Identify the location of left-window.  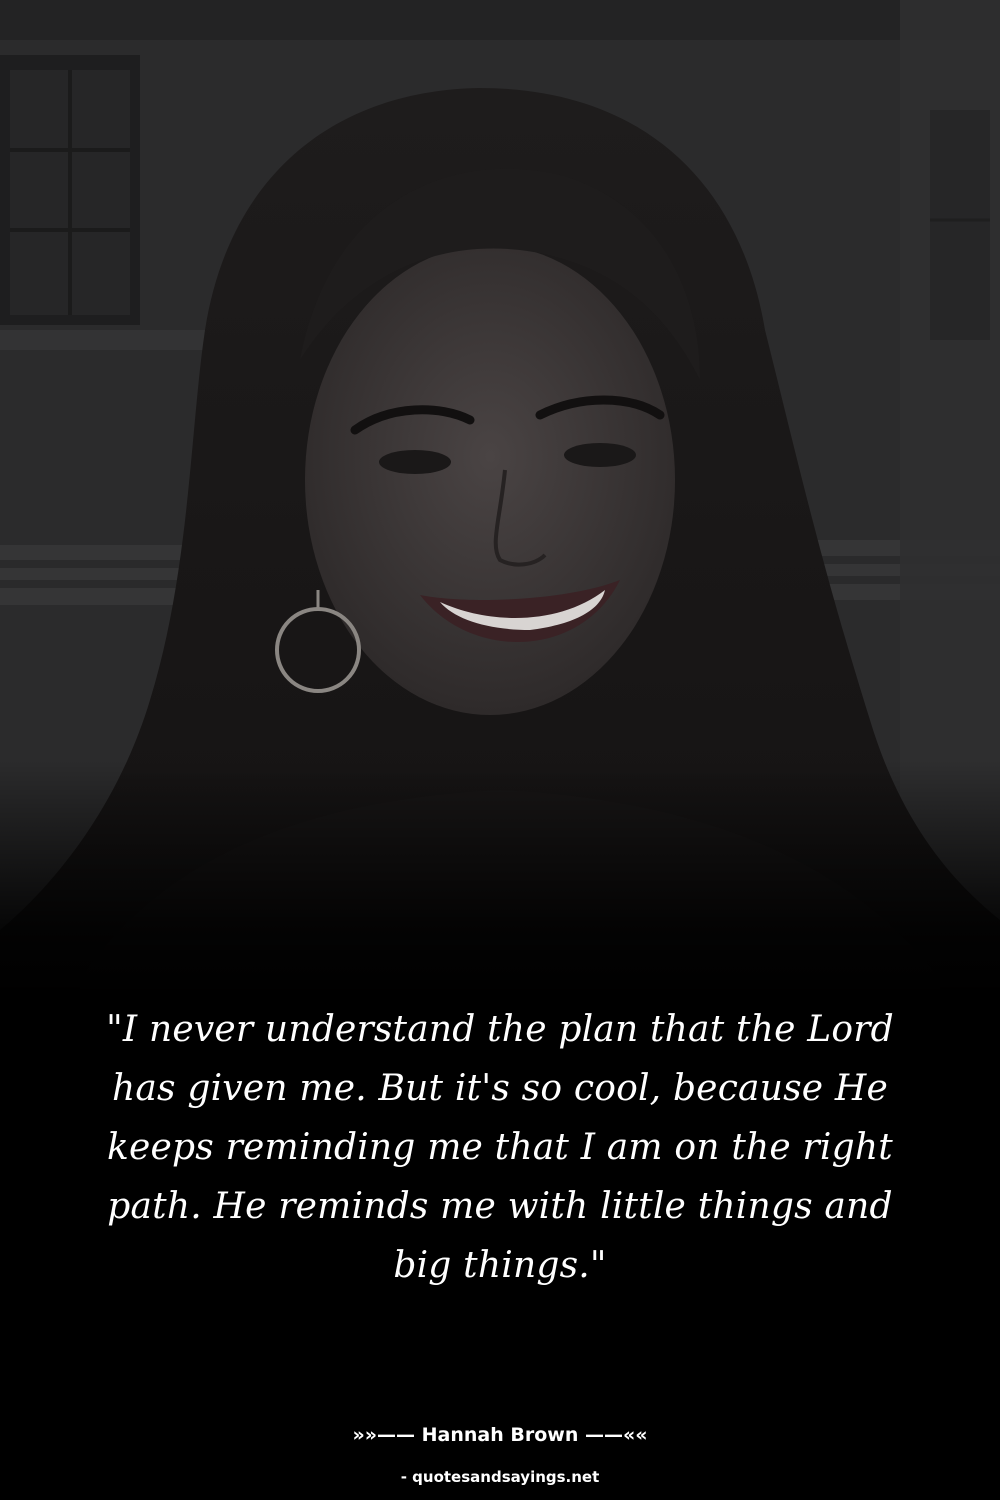
(70, 190).